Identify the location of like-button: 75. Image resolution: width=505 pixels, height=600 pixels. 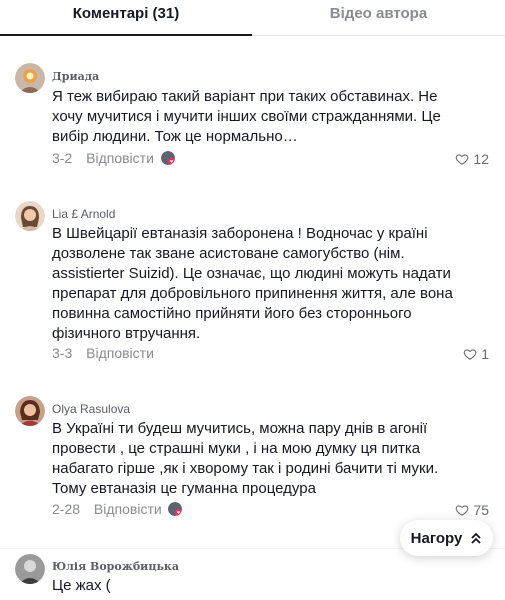
(472, 510).